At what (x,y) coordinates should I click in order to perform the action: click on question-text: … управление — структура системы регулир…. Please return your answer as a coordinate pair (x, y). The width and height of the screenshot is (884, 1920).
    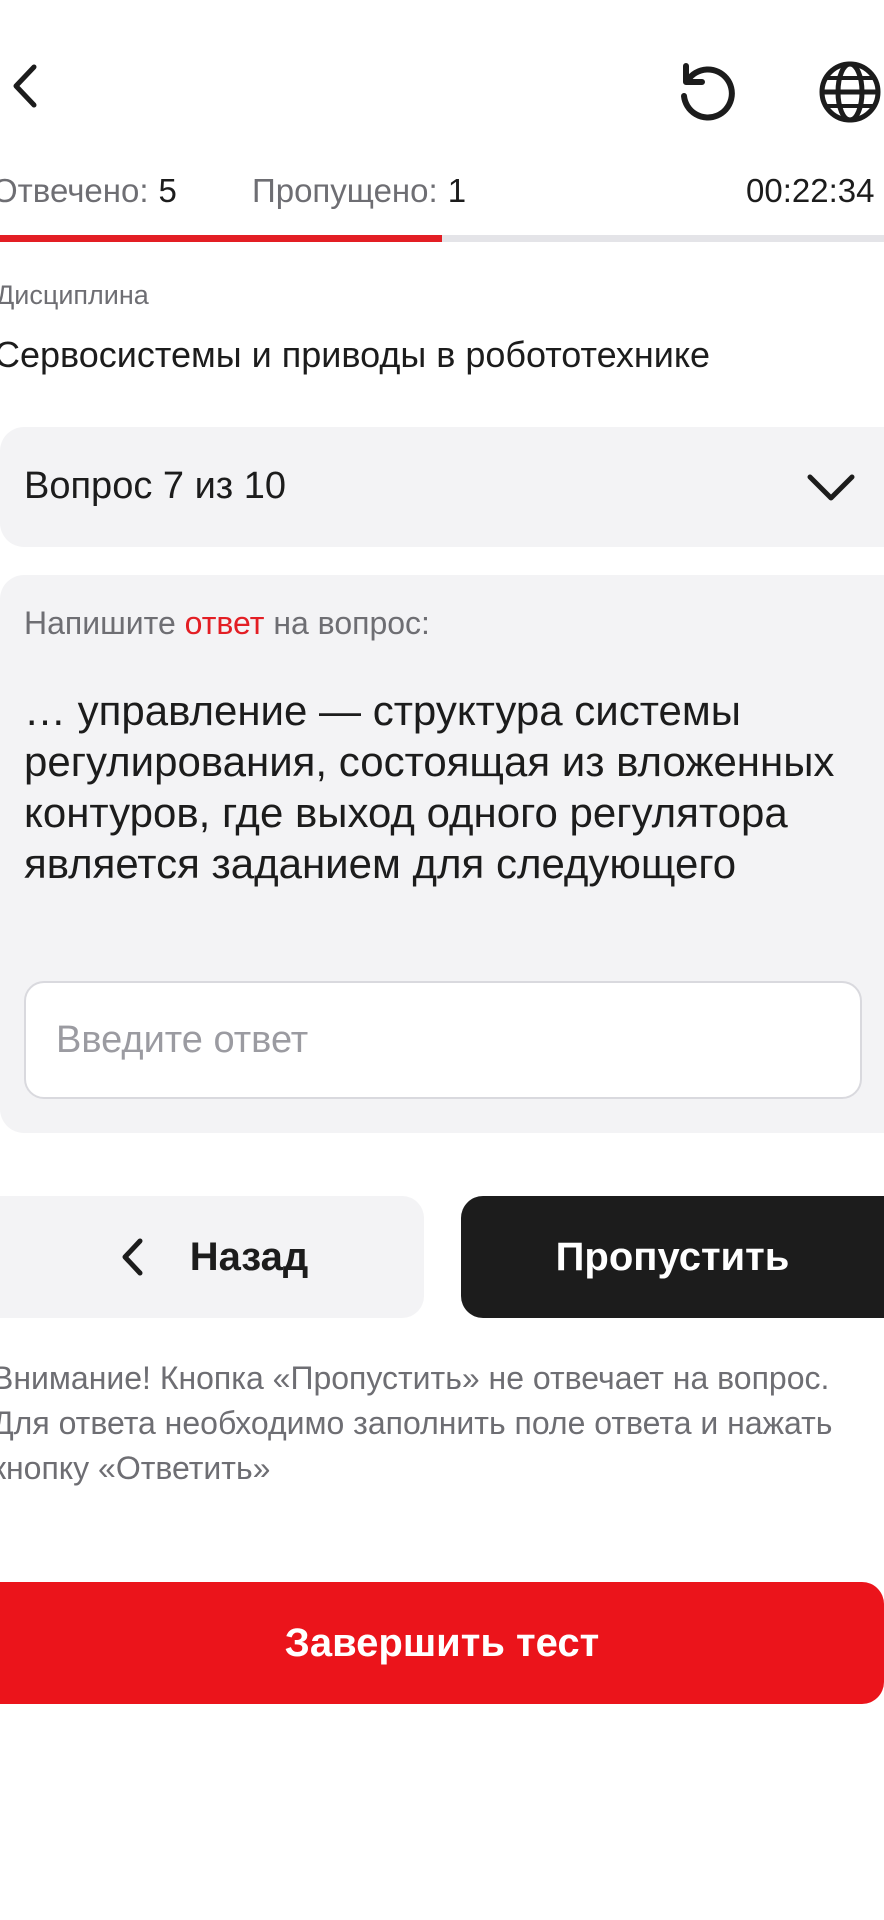
    Looking at the image, I should click on (429, 787).